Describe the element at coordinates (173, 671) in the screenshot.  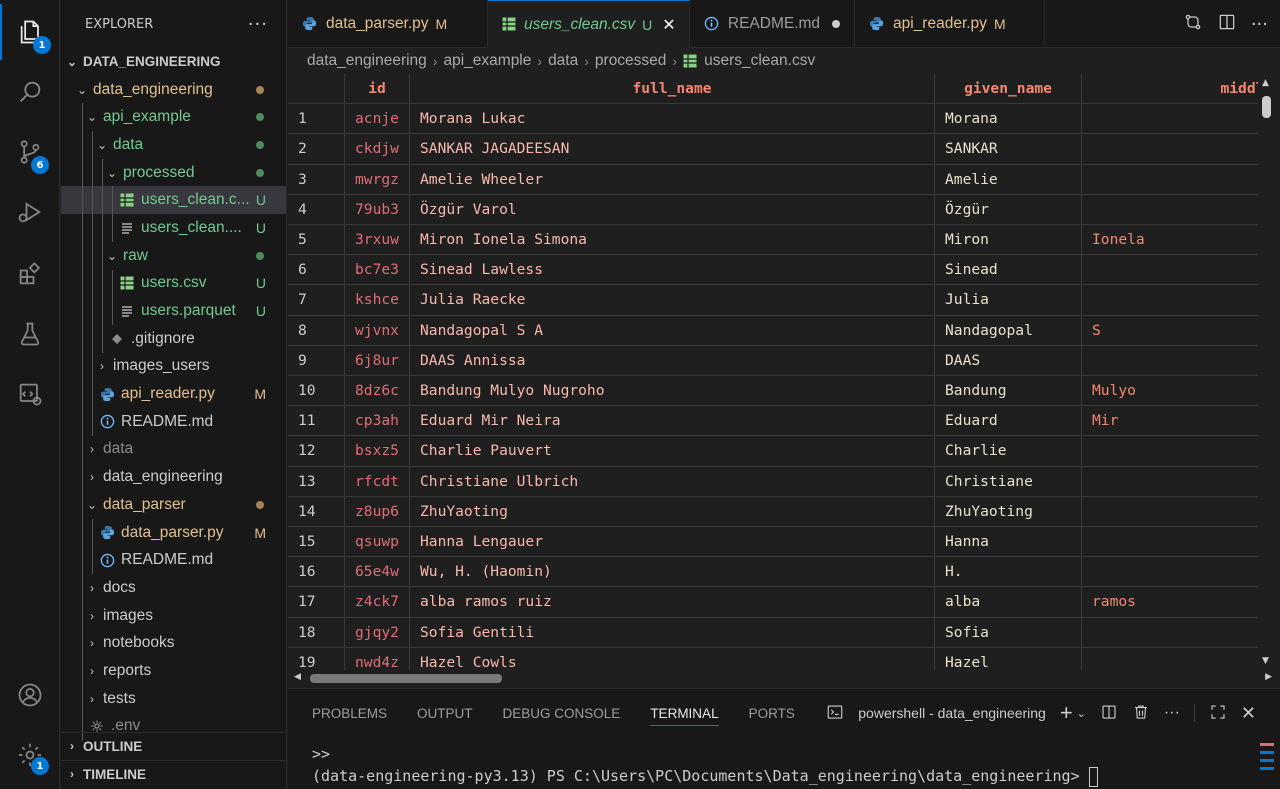
I see `tree-folder: › reports` at that location.